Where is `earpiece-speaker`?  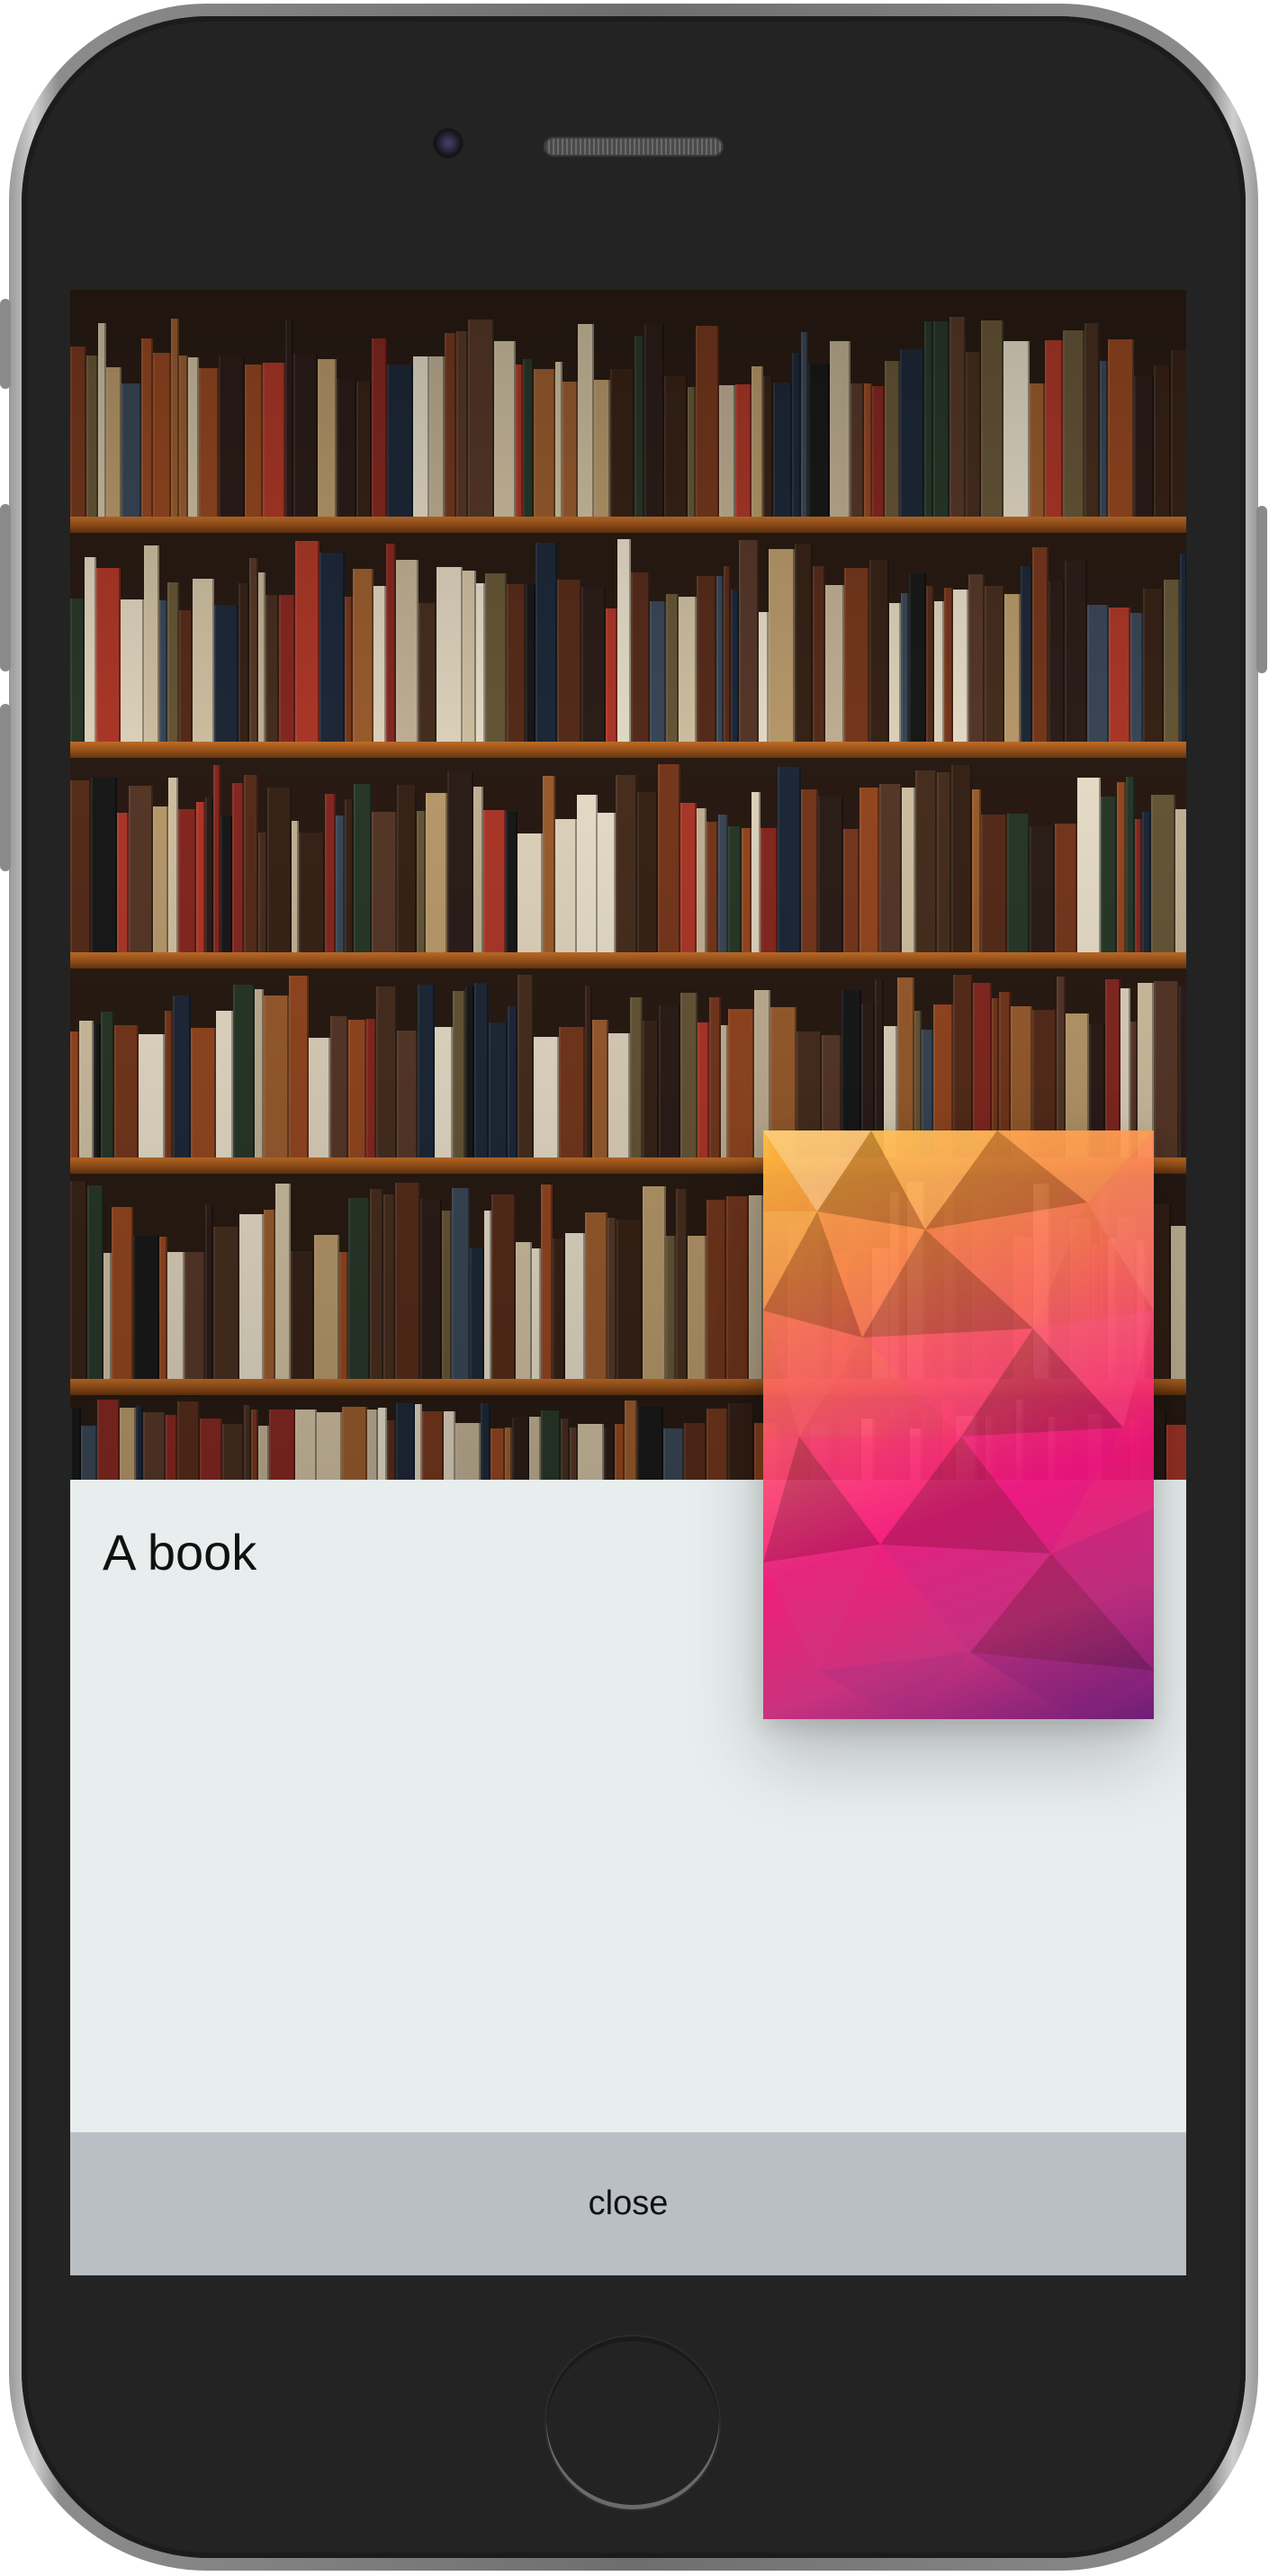
earpiece-speaker is located at coordinates (634, 147).